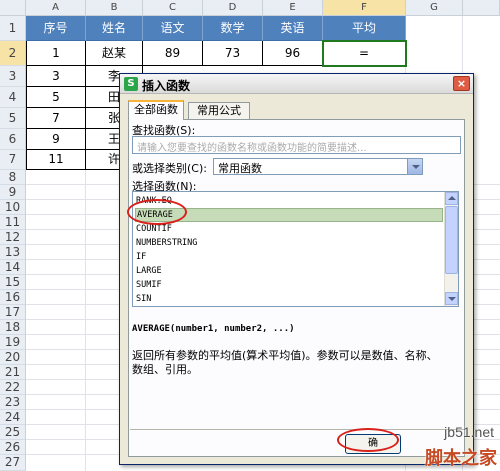 This screenshot has height=471, width=500. Describe the element at coordinates (293, 53) in the screenshot. I see `table-cell: 96` at that location.